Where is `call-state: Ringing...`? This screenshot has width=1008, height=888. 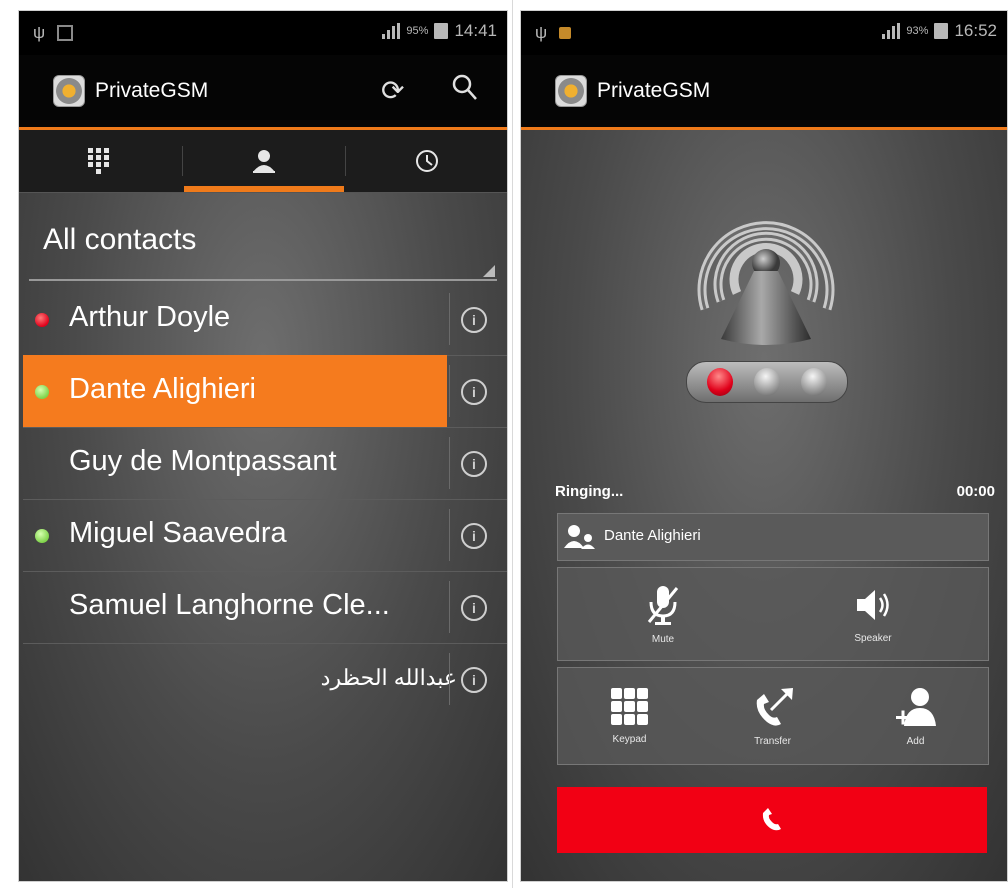 call-state: Ringing... is located at coordinates (589, 491).